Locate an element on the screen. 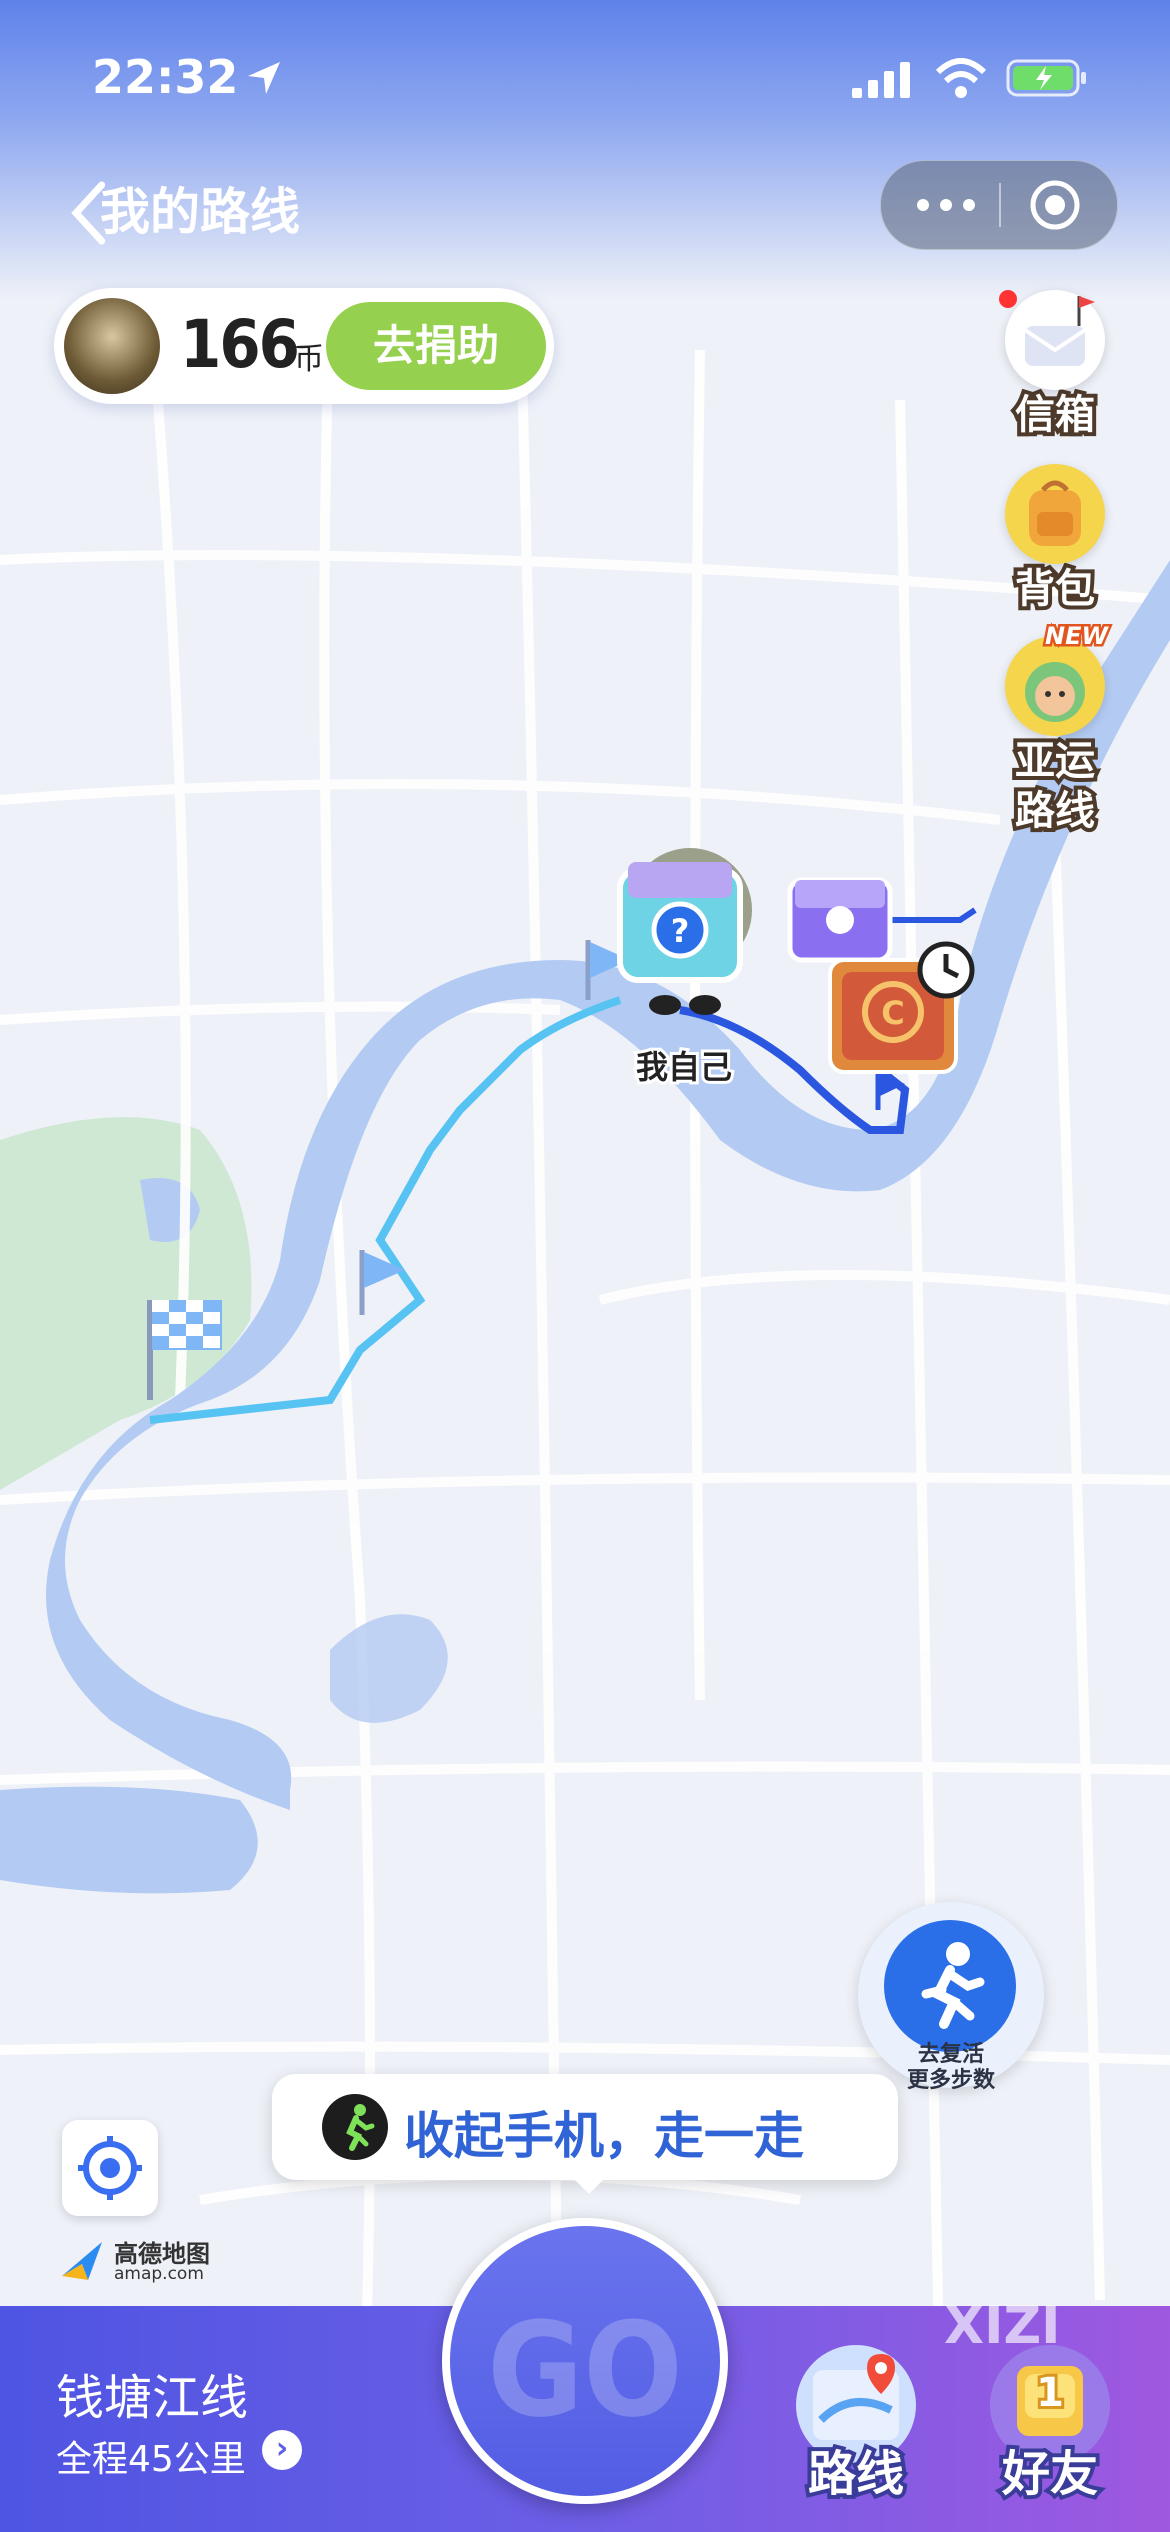 This screenshot has height=2532, width=1170. side-item-label: 信箱 is located at coordinates (1055, 415).